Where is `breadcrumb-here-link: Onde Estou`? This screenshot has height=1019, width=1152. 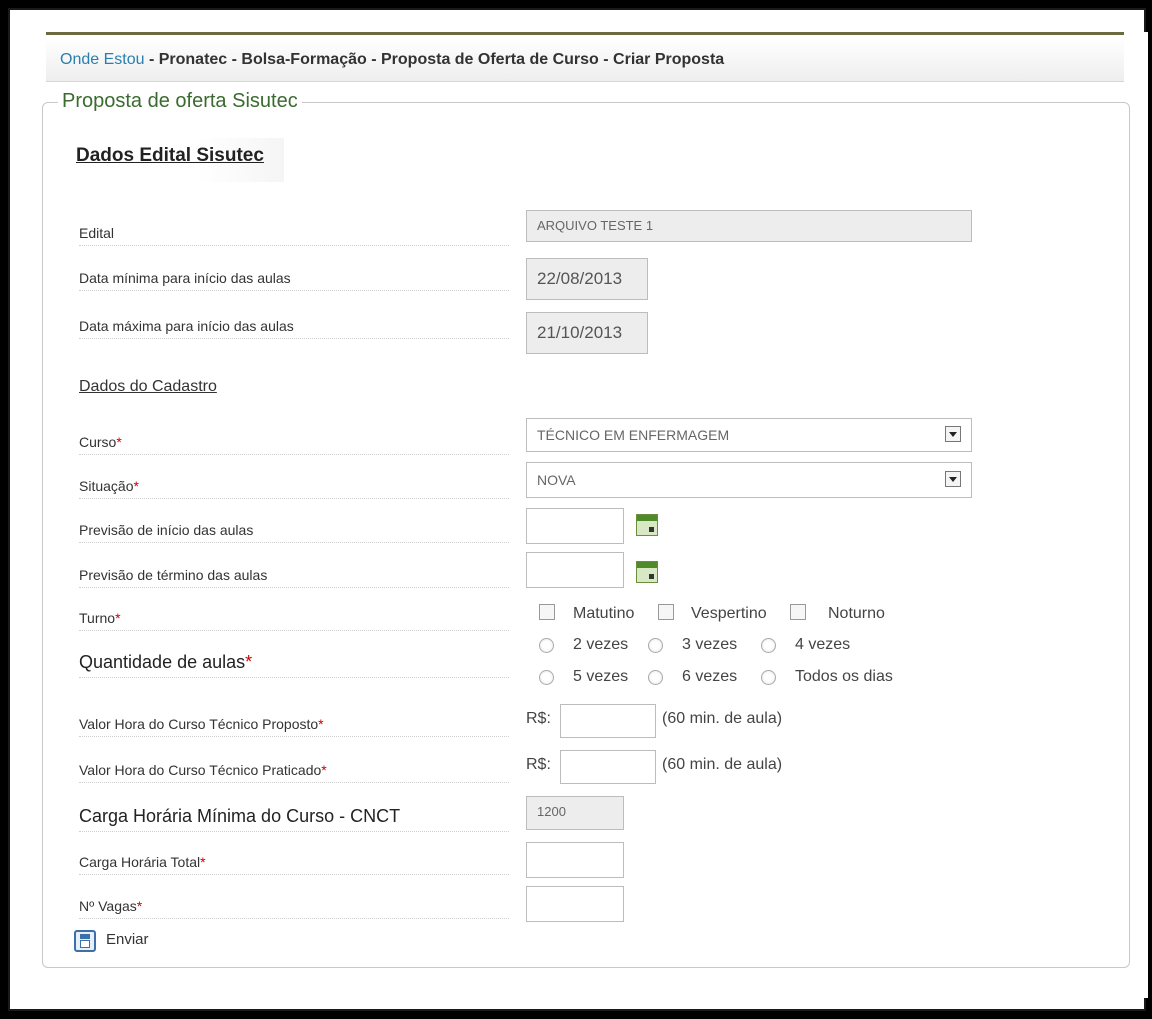
breadcrumb-here-link: Onde Estou is located at coordinates (102, 59).